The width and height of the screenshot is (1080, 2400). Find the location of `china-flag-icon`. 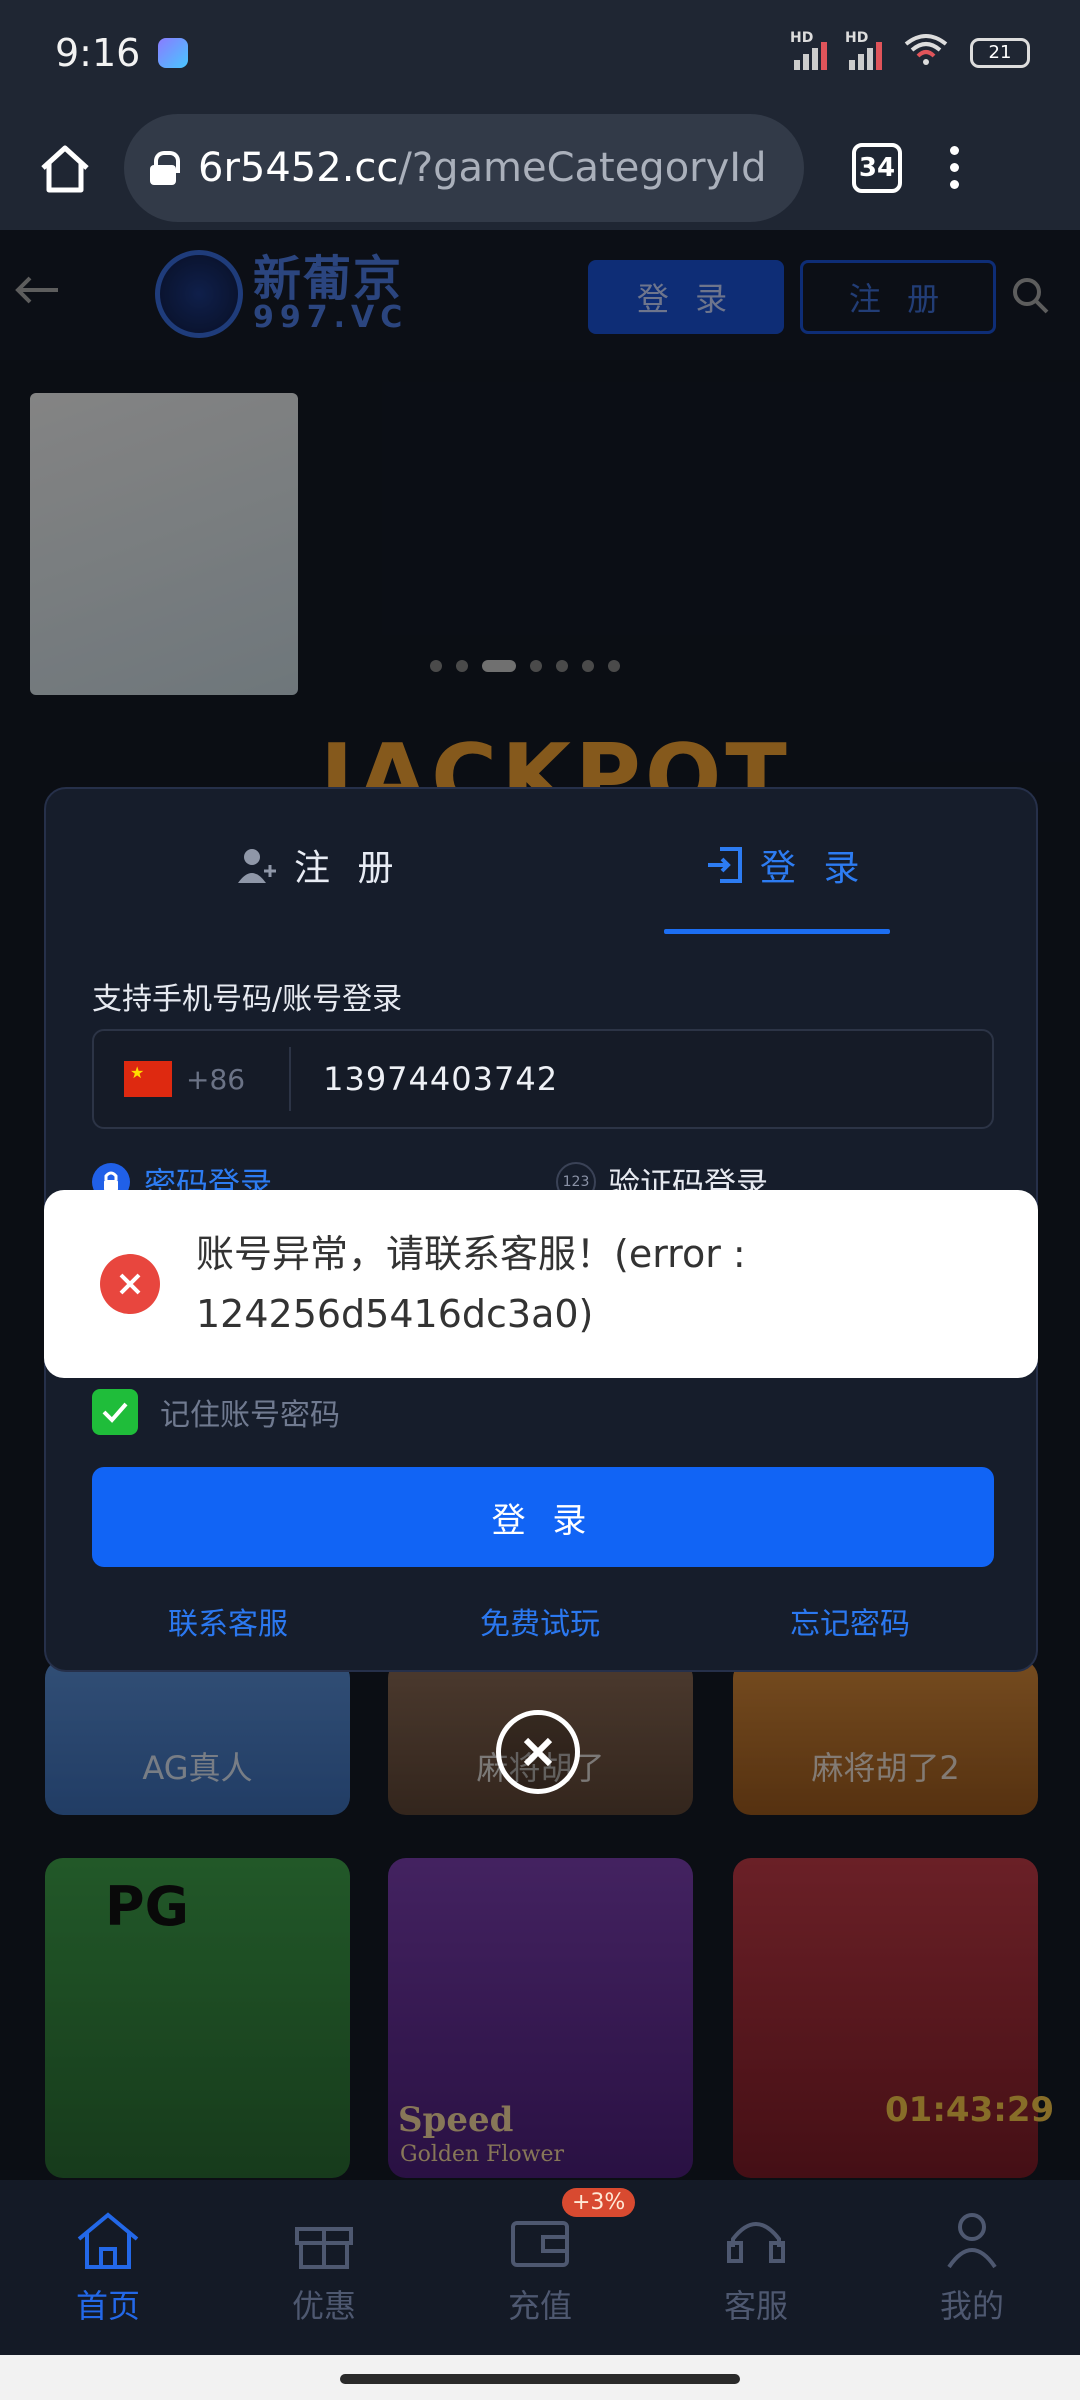

china-flag-icon is located at coordinates (148, 1079).